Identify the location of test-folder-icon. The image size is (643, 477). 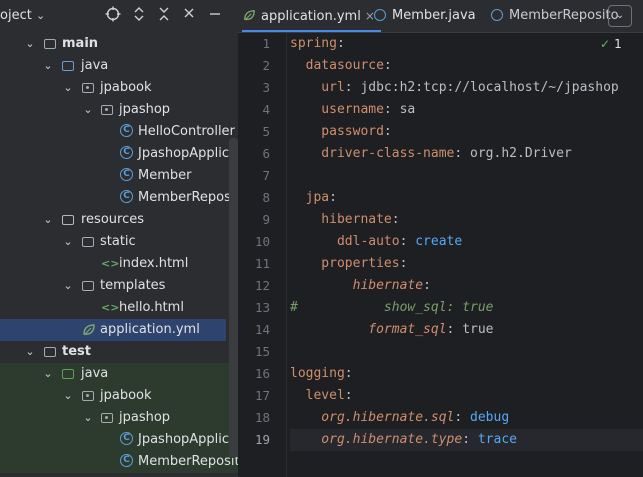
(68, 374).